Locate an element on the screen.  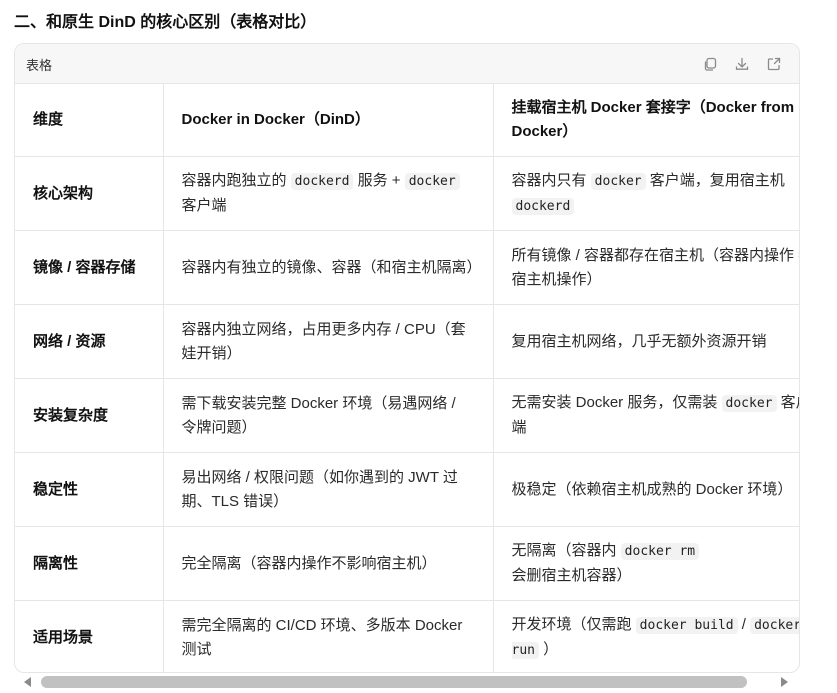
inline-code: docker rm is located at coordinates (660, 551).